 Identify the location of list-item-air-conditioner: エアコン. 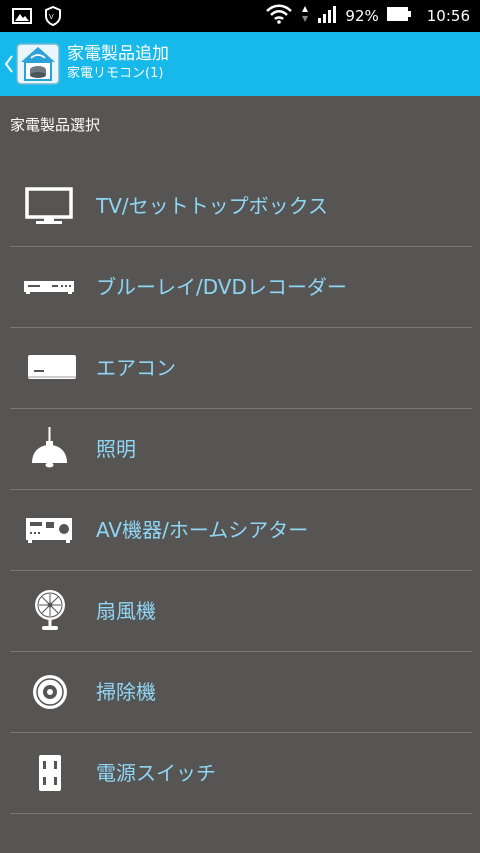
(240, 368).